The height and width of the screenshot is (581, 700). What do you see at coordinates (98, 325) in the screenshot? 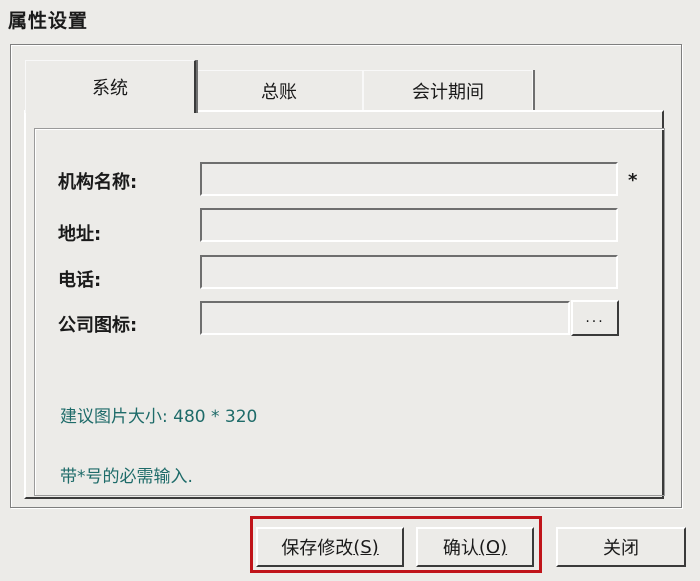
I see `logo-label: 公司图标:` at bounding box center [98, 325].